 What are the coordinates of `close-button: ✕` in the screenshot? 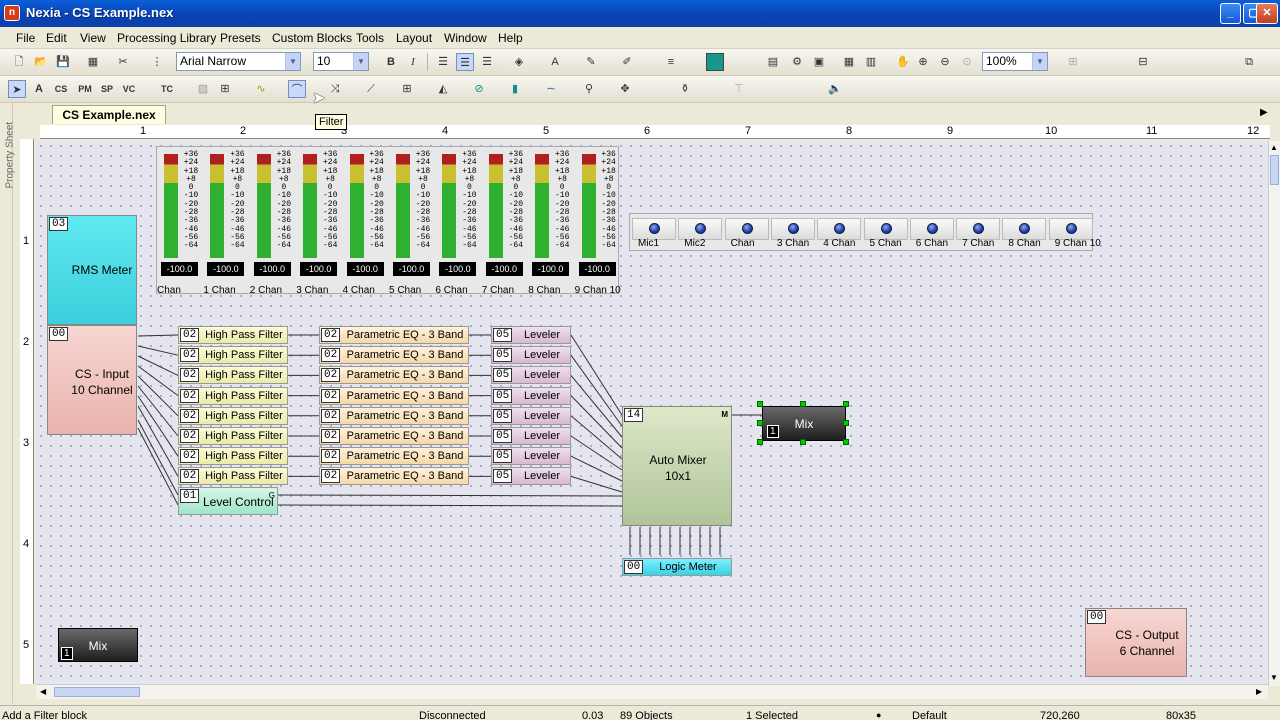 It's located at (1267, 13).